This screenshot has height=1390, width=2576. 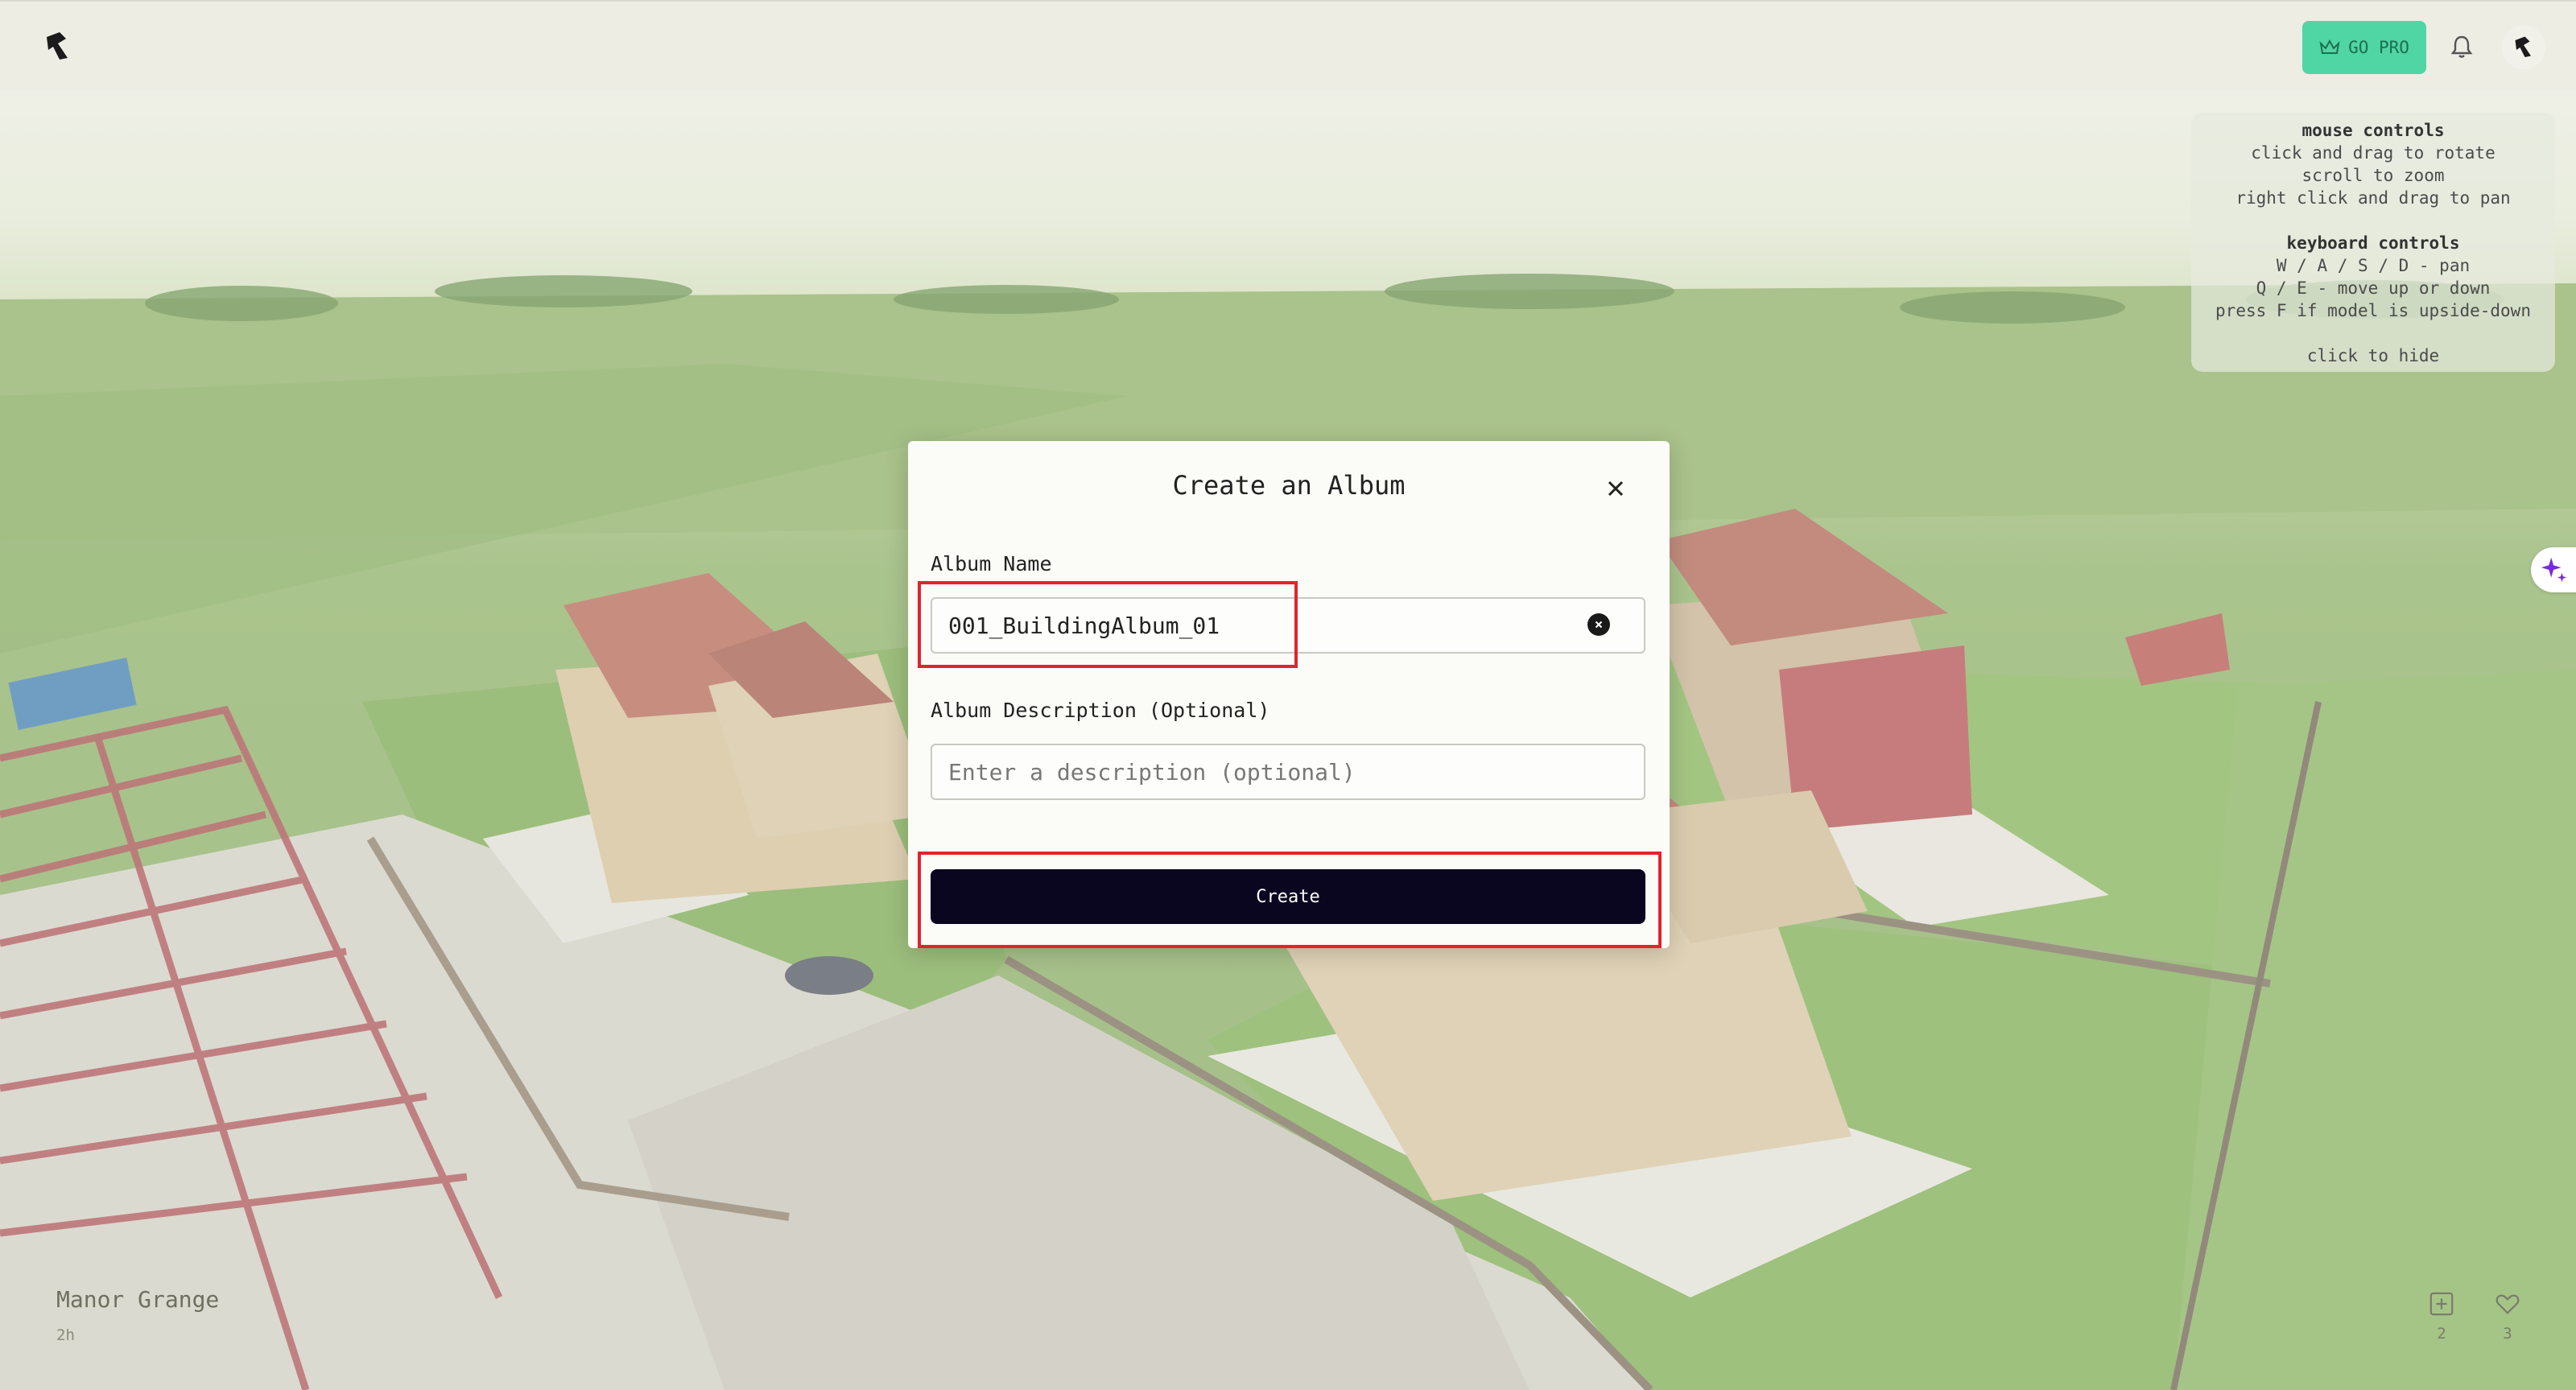 What do you see at coordinates (2508, 1304) in the screenshot?
I see `heart-icon` at bounding box center [2508, 1304].